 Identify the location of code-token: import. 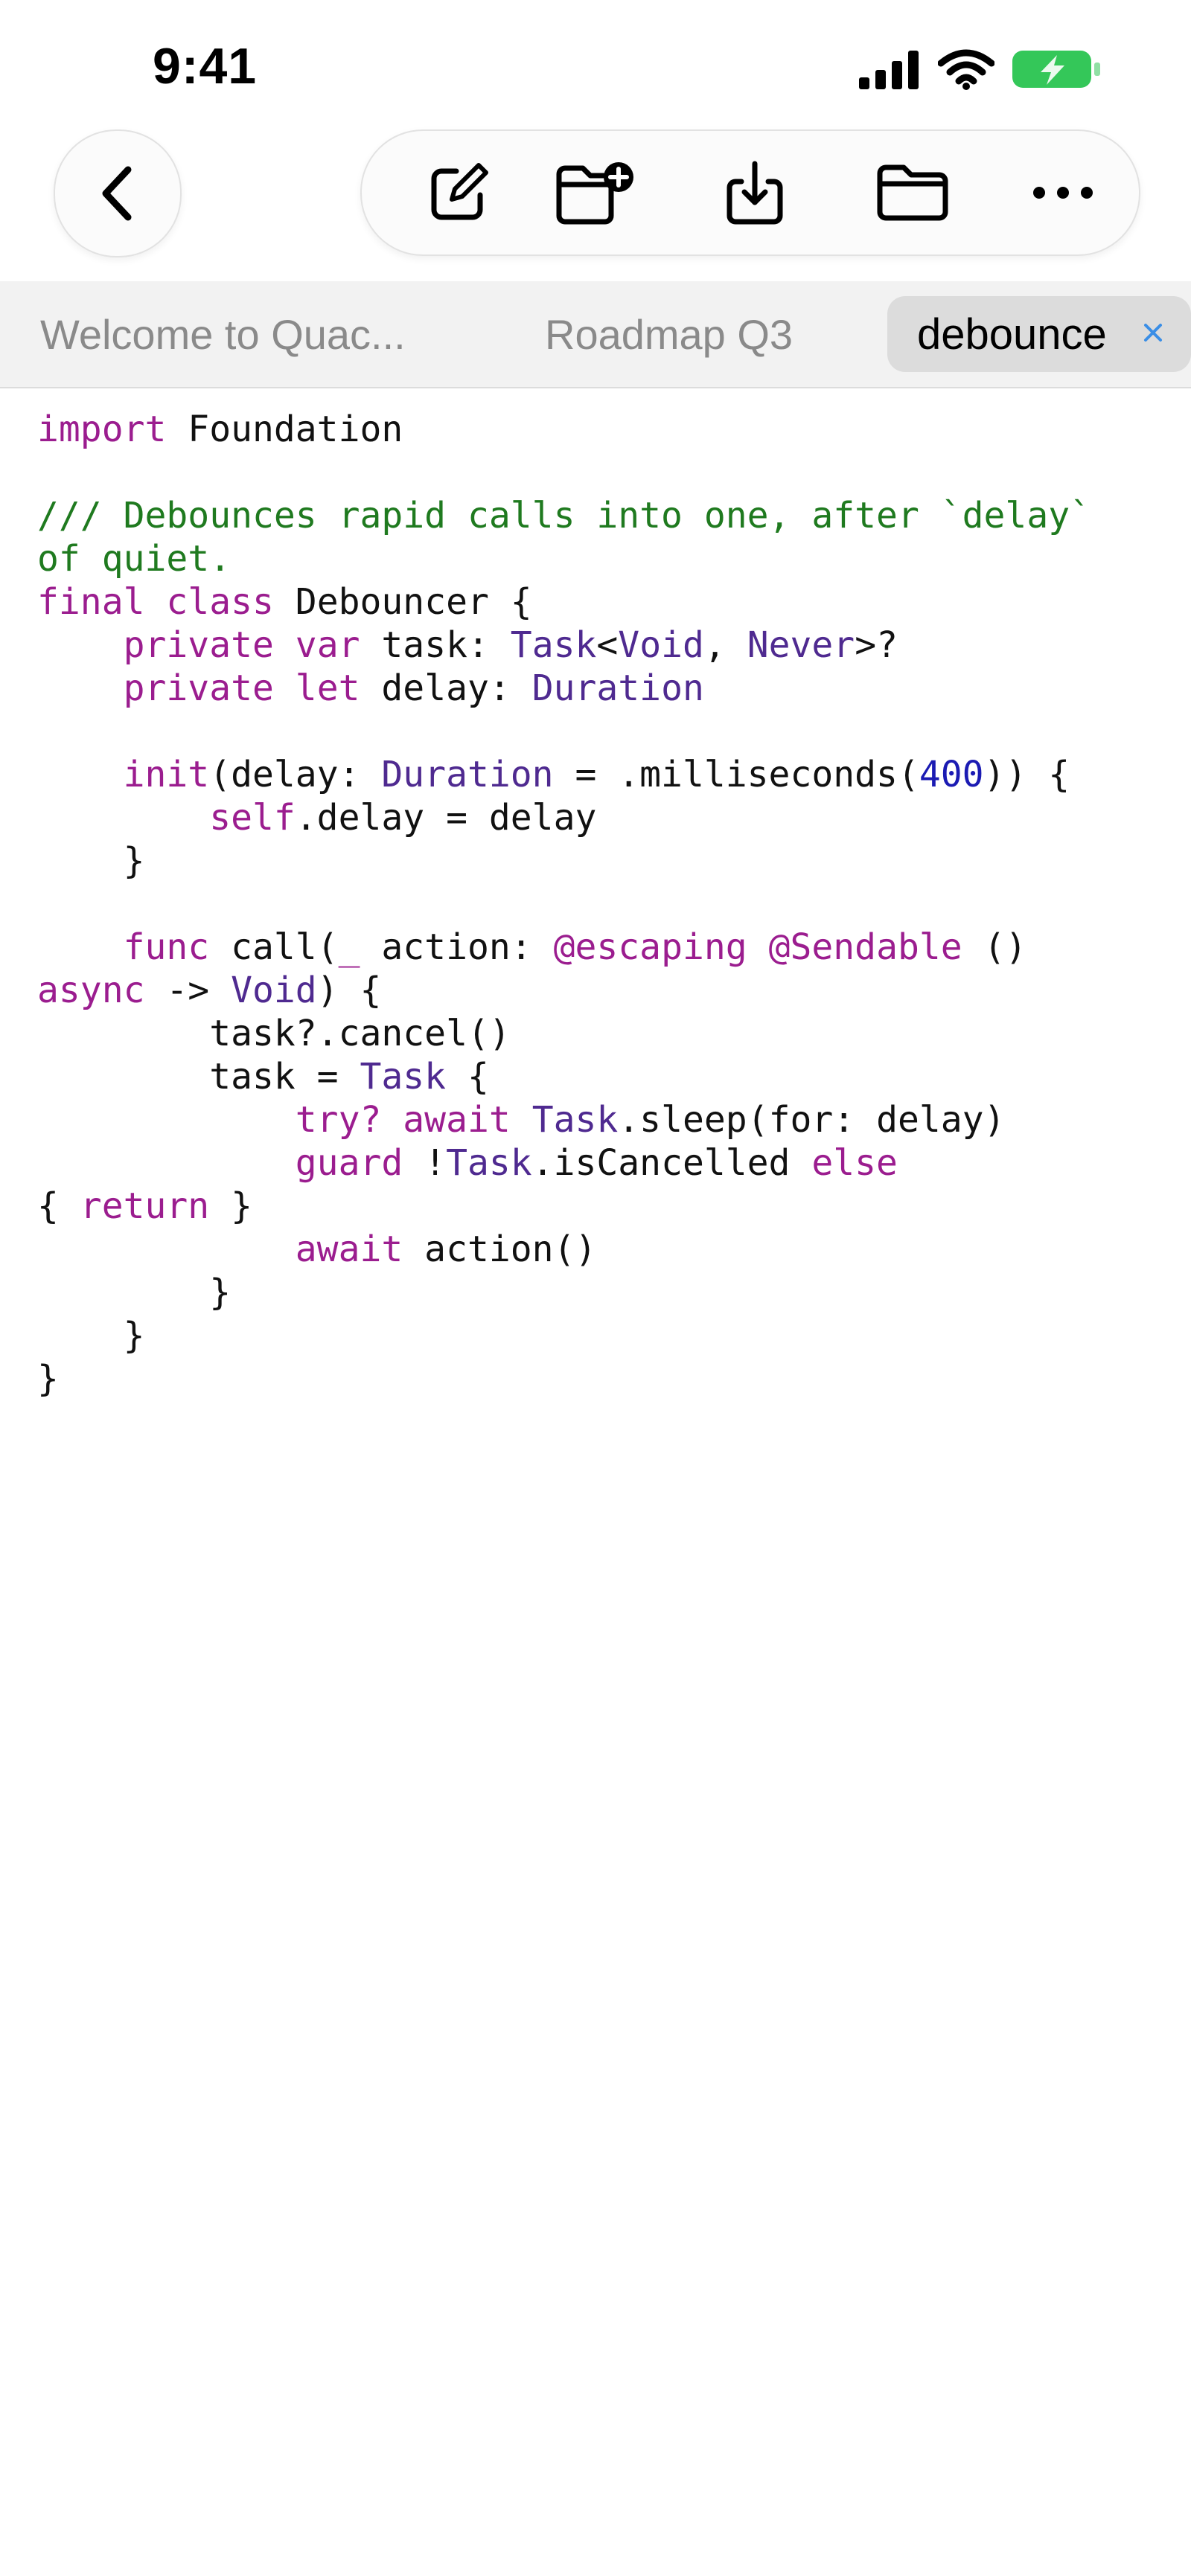
(102, 429).